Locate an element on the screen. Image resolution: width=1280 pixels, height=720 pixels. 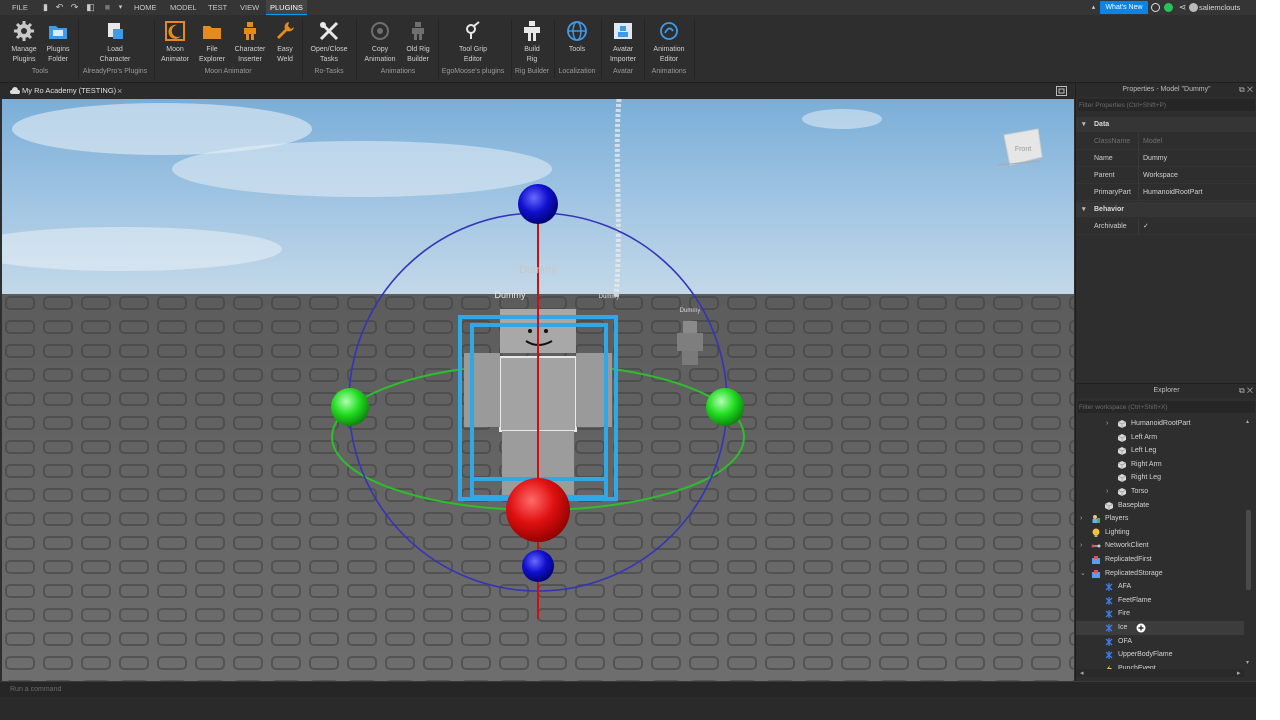
character-inserter-button: Character Inserter is located at coordinates (250, 44).